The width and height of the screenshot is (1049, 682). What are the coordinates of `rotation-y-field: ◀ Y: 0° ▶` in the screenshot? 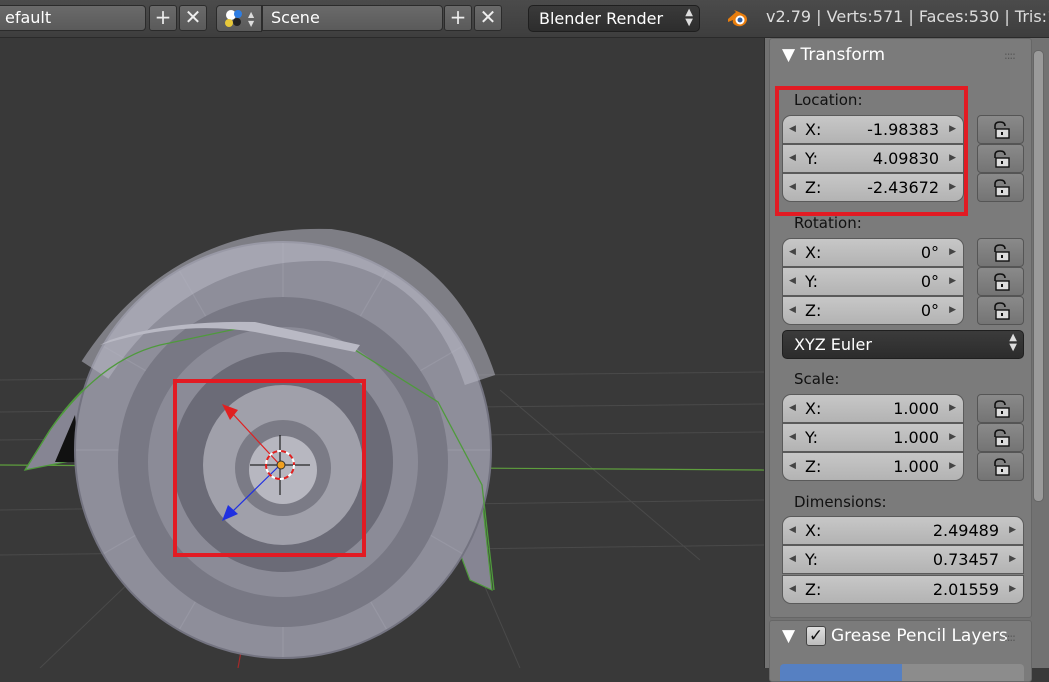 It's located at (873, 281).